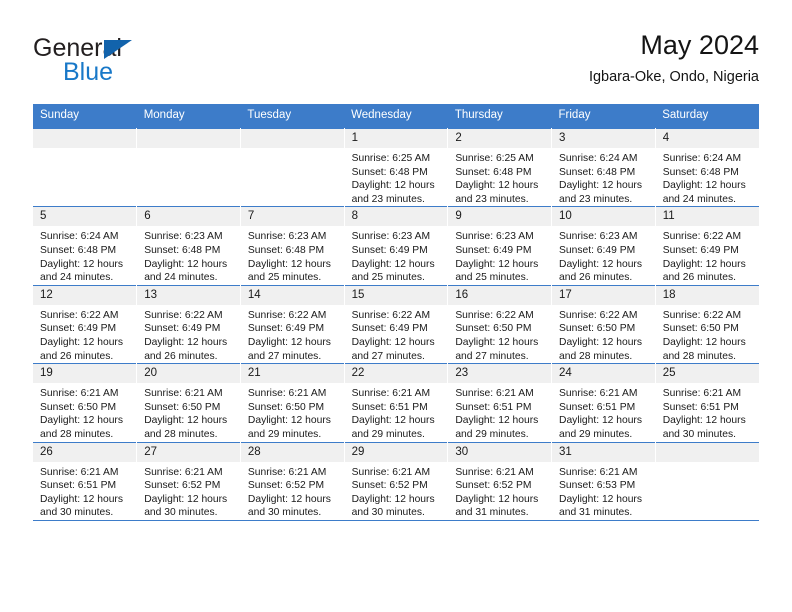 Image resolution: width=792 pixels, height=612 pixels. What do you see at coordinates (493, 250) in the screenshot?
I see `sunset-text: Sunset: 6:49 PM` at bounding box center [493, 250].